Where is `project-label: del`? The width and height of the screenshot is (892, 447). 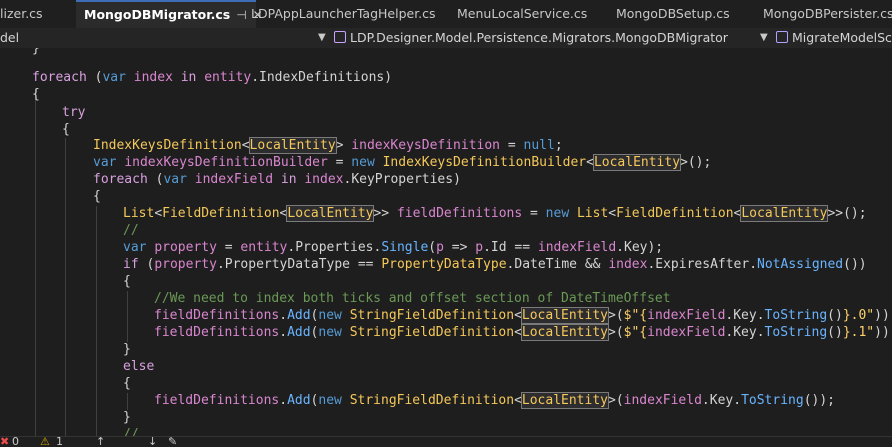
project-label: del is located at coordinates (10, 37).